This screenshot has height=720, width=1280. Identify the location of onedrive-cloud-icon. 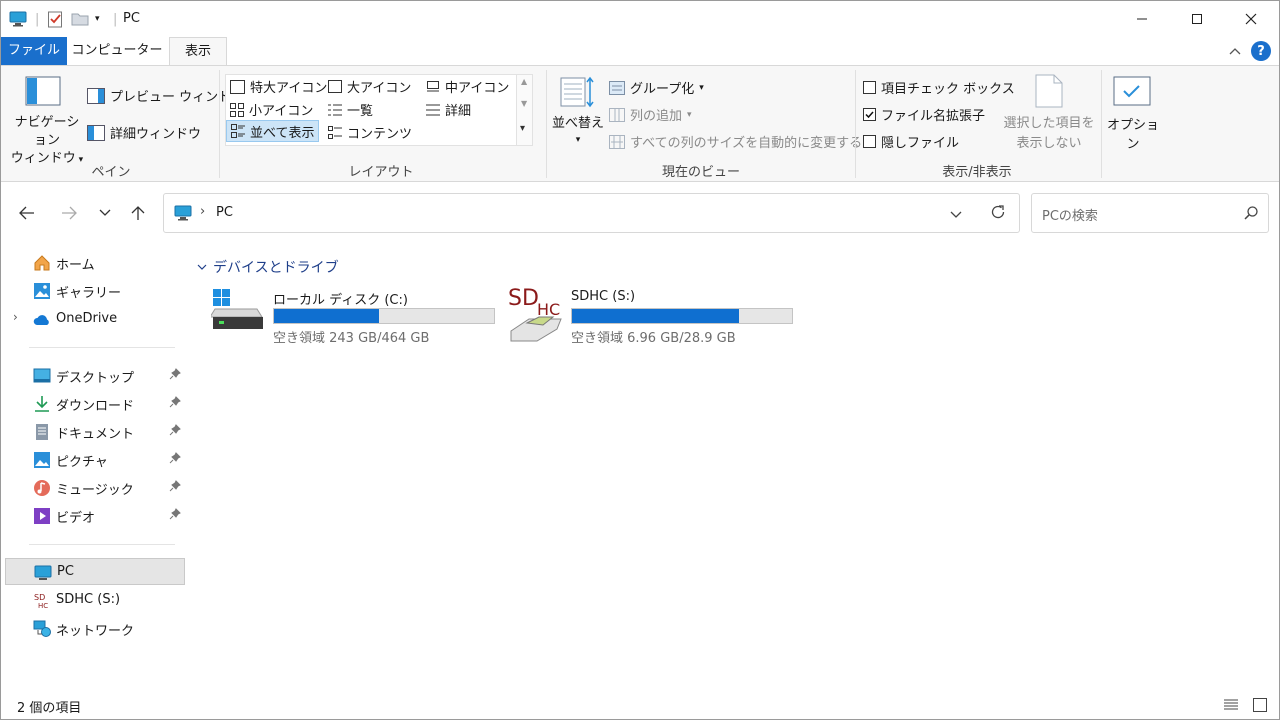
(41, 320).